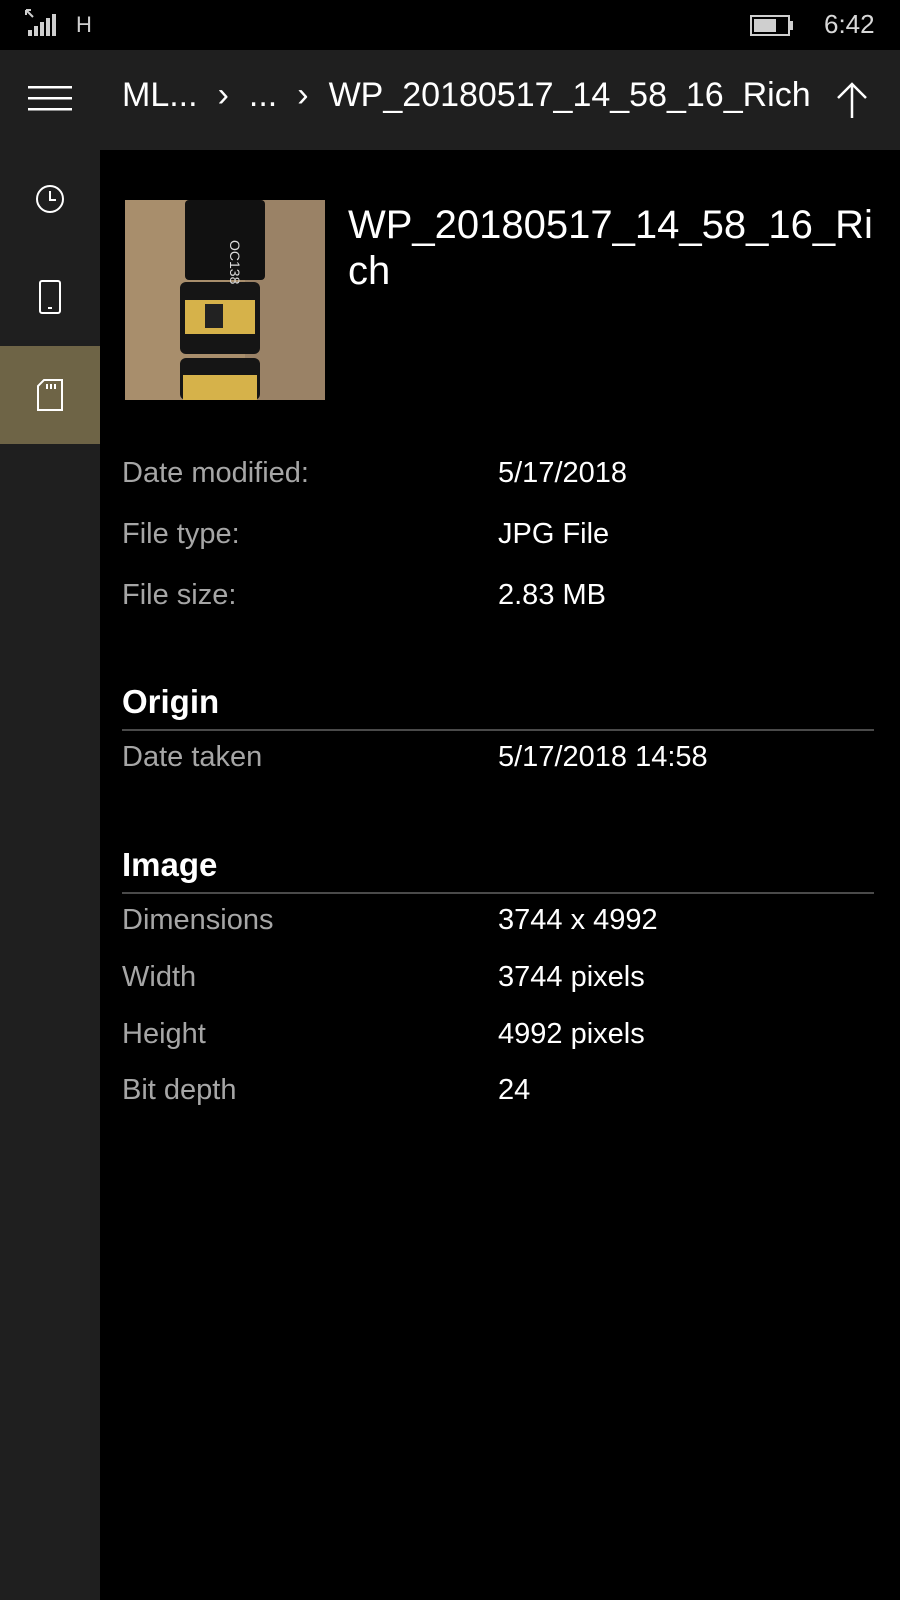 The height and width of the screenshot is (1600, 900). Describe the element at coordinates (554, 534) in the screenshot. I see `file-type-value: JPG File` at that location.